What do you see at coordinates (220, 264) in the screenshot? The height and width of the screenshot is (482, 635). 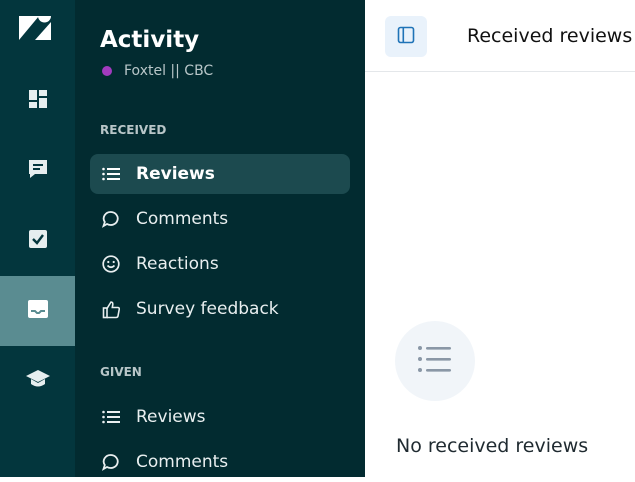 I see `sidebar-item-received-reactions: Reactions` at bounding box center [220, 264].